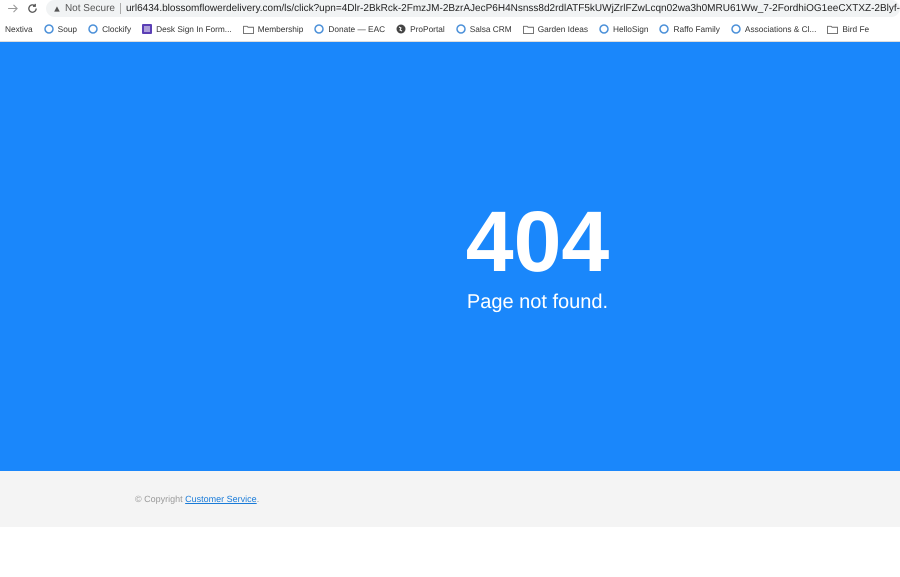 The height and width of the screenshot is (577, 900). Describe the element at coordinates (350, 29) in the screenshot. I see `bookmark-link: Donate — EAC` at that location.